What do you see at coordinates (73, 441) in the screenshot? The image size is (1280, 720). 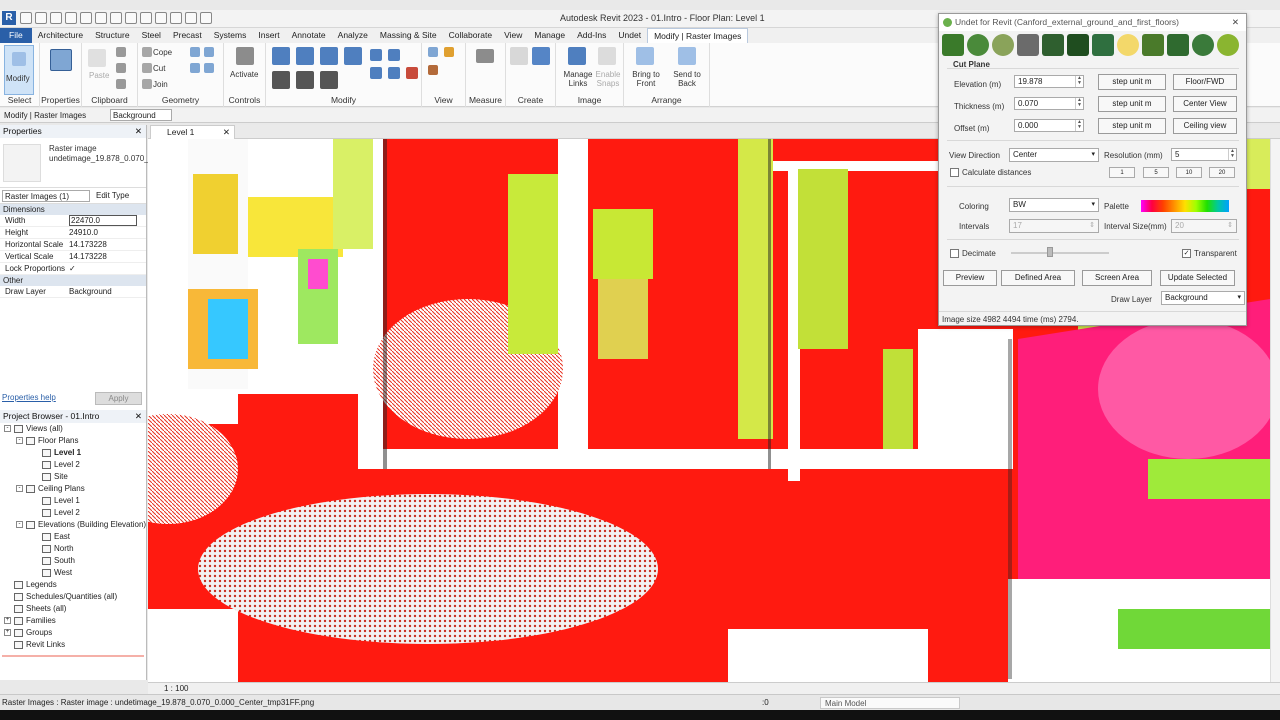 I see `browser-node: - Floor Plans` at bounding box center [73, 441].